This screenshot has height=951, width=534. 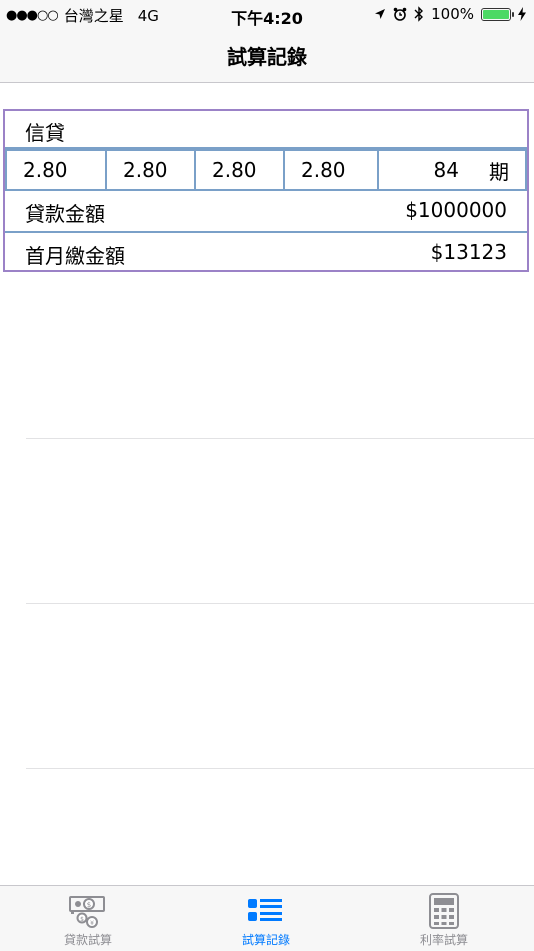 I want to click on loan-amount-value: $1000000, so click(x=456, y=210).